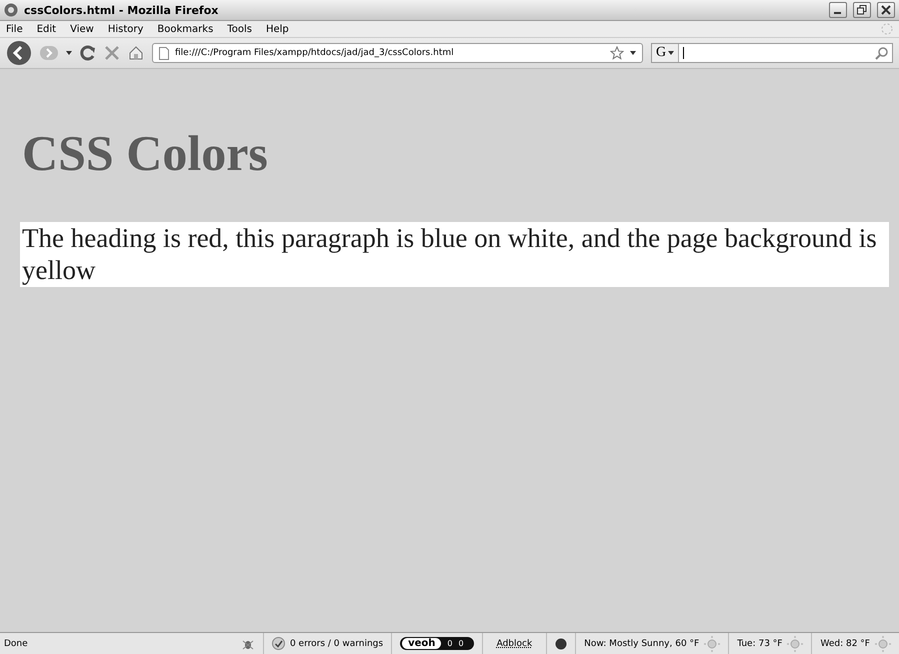 The image size is (899, 654). I want to click on minimize-button, so click(838, 10).